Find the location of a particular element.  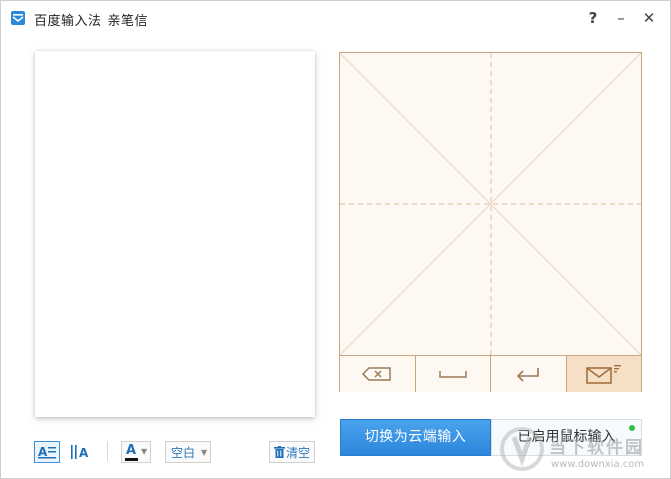

enter-icon is located at coordinates (528, 375).